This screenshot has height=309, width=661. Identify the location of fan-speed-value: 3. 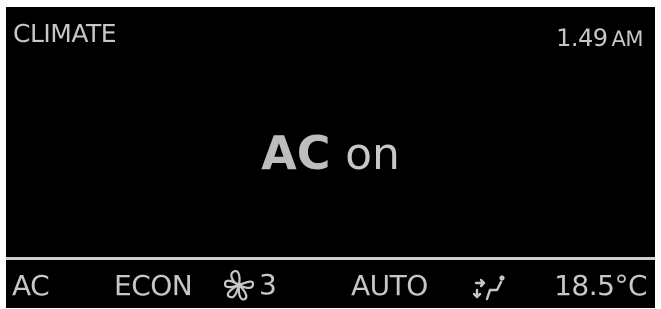
(268, 284).